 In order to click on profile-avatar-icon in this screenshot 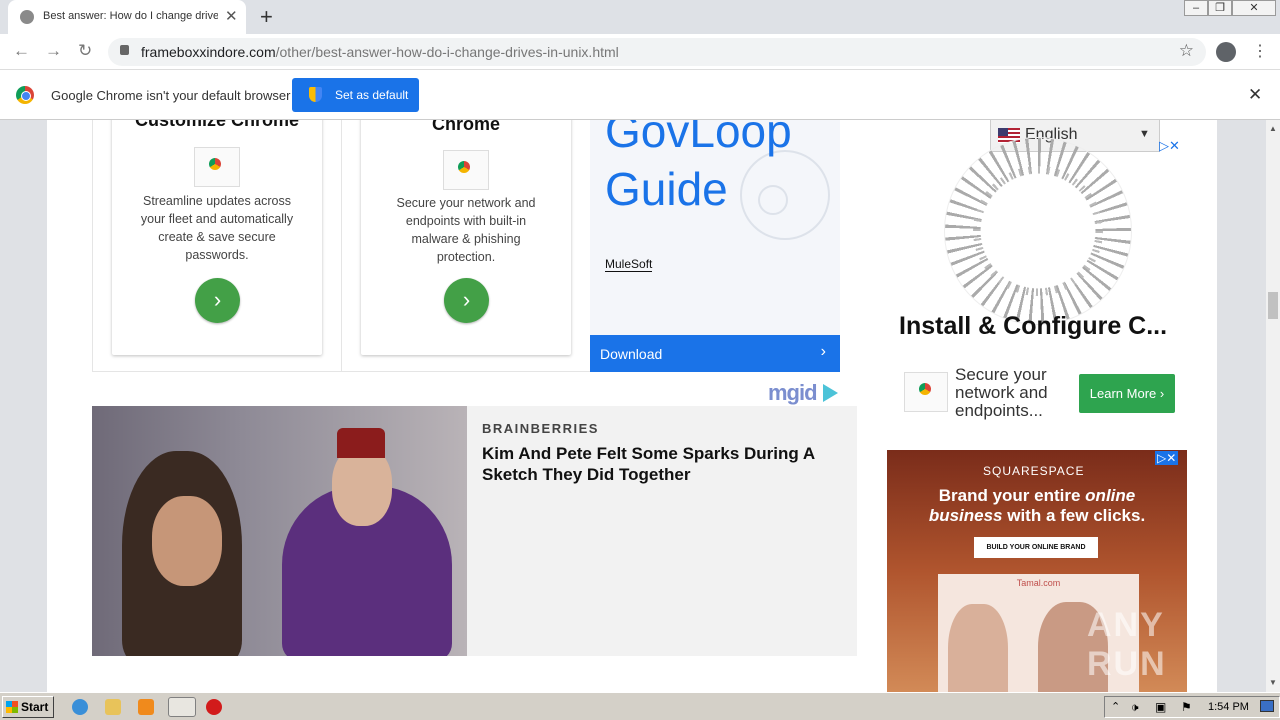, I will do `click(1226, 52)`.